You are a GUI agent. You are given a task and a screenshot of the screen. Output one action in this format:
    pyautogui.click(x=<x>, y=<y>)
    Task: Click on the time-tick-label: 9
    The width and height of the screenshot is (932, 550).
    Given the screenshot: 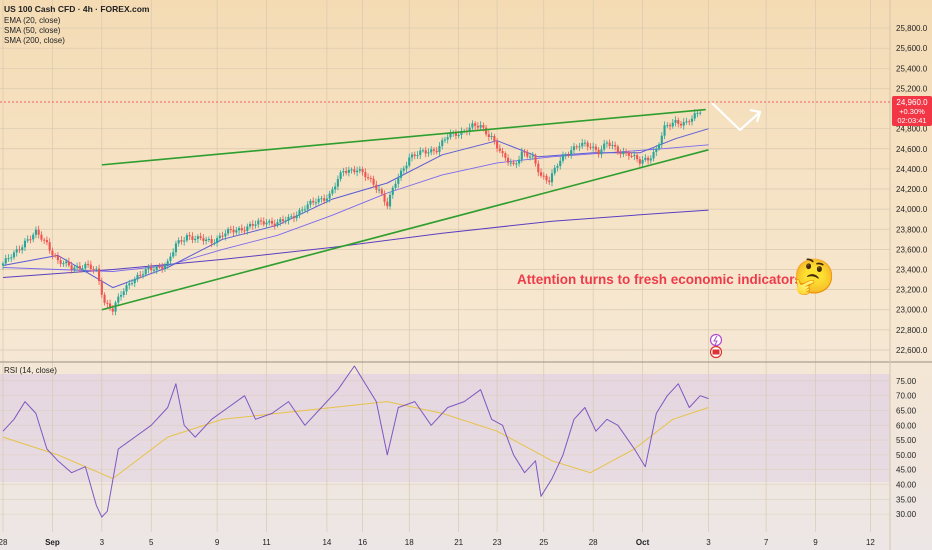 What is the action you would take?
    pyautogui.click(x=815, y=542)
    